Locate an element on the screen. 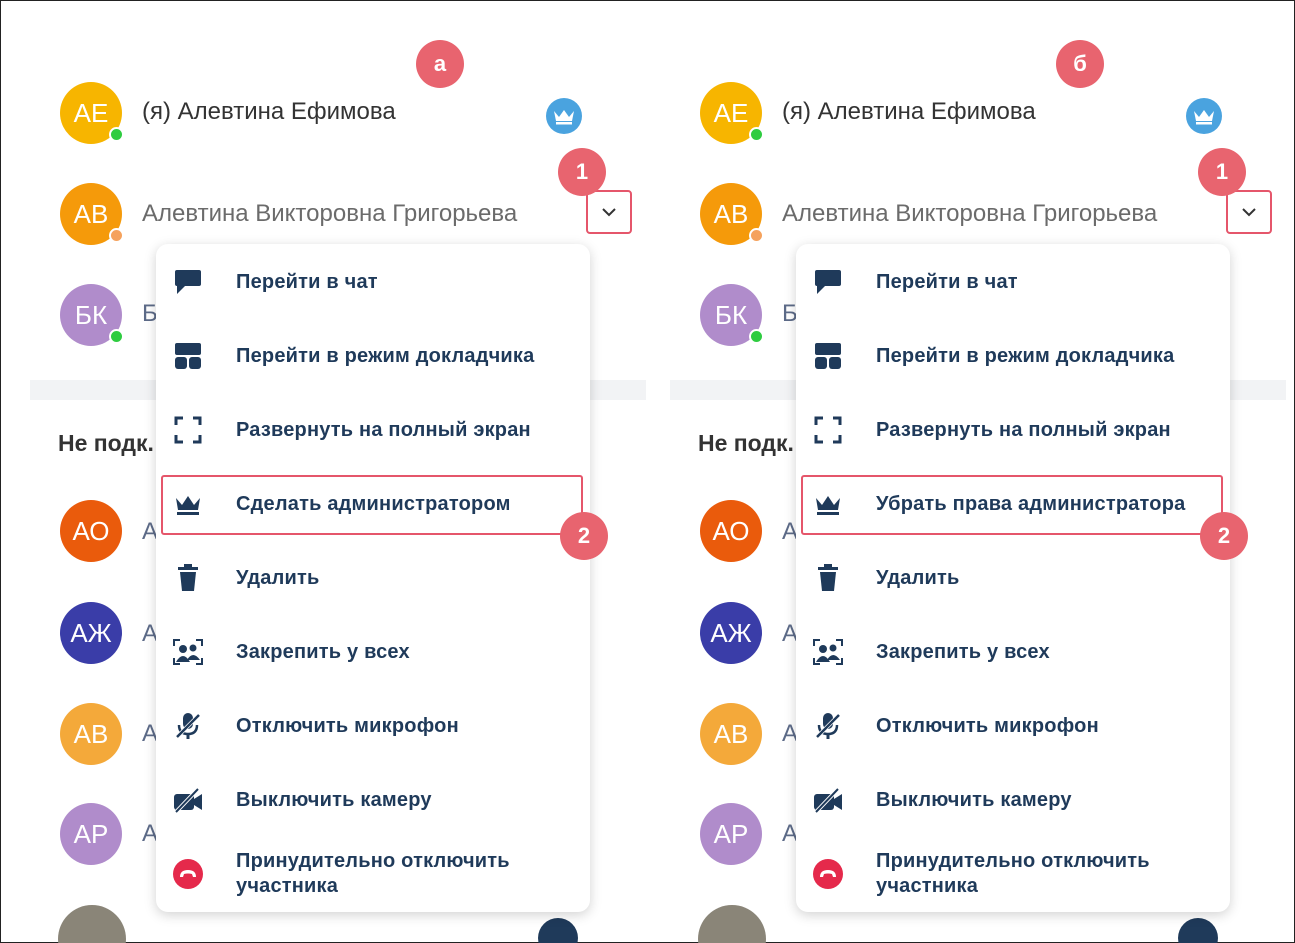 The width and height of the screenshot is (1295, 943). avatar: АО is located at coordinates (731, 531).